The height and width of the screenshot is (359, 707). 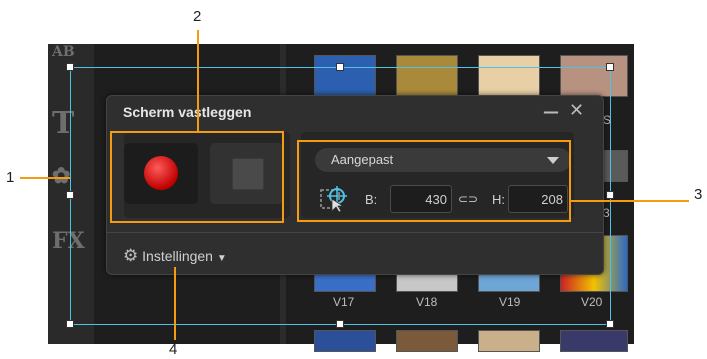 I want to click on settings-label: Instellingen, so click(x=177, y=256).